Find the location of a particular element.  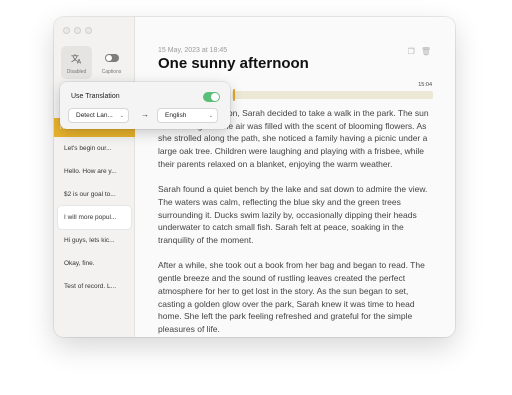

target-language-value: English is located at coordinates (176, 115).